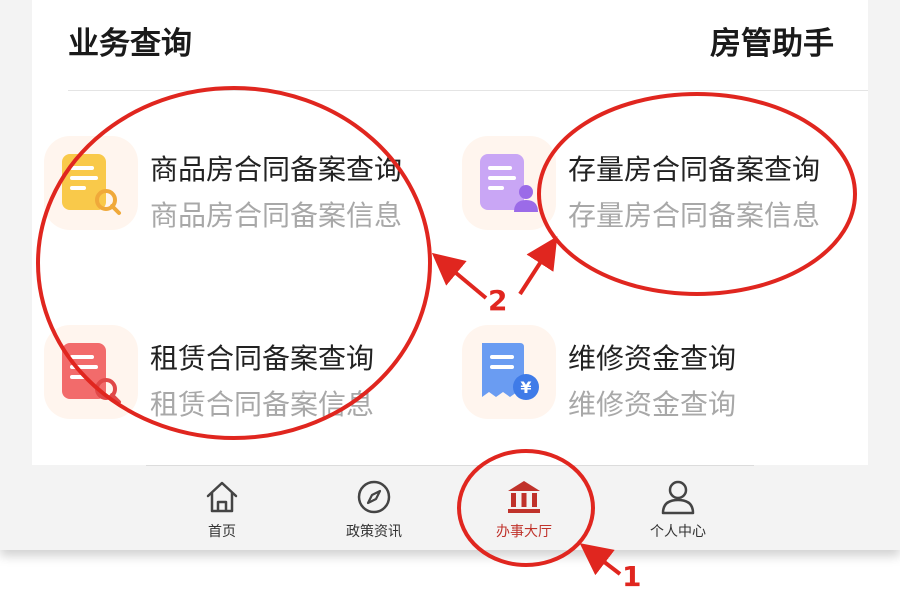 The width and height of the screenshot is (900, 600). I want to click on service-description: 维修资金查询, so click(652, 404).